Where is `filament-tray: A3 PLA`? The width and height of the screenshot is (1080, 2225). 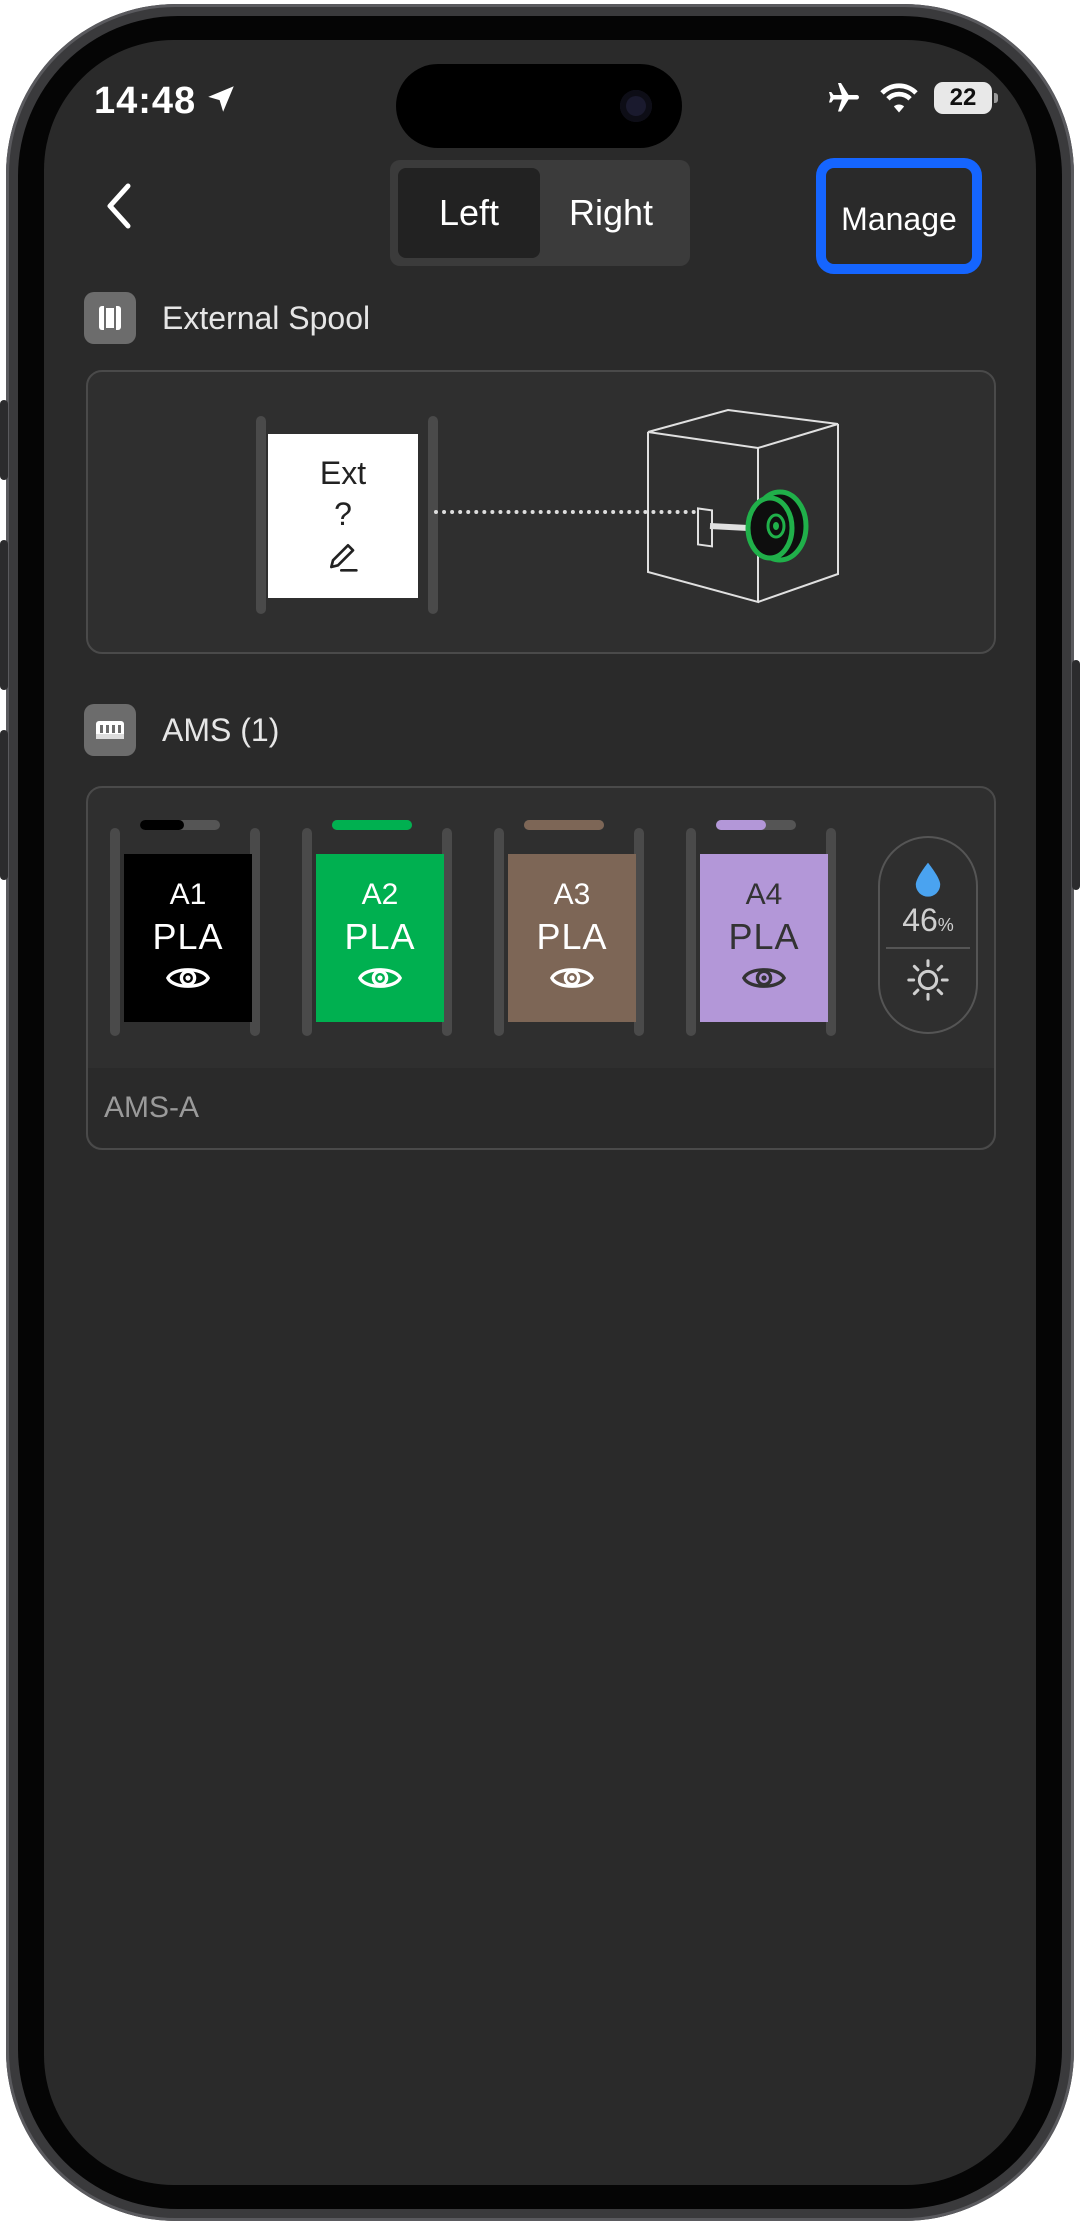
filament-tray: A3 PLA is located at coordinates (572, 938).